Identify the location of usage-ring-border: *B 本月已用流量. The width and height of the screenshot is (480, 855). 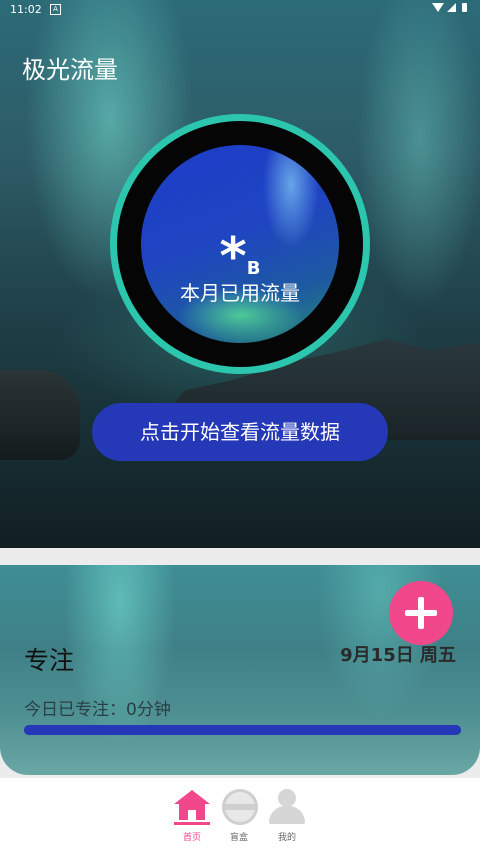
(240, 244).